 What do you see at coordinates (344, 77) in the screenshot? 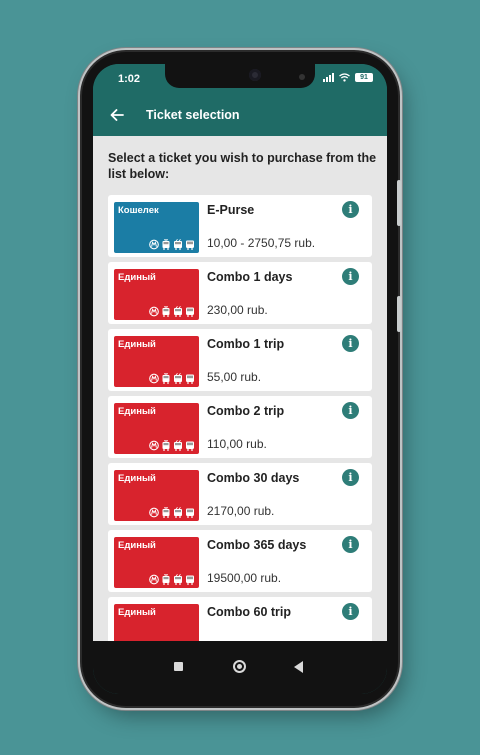
I see `wifi-icon` at bounding box center [344, 77].